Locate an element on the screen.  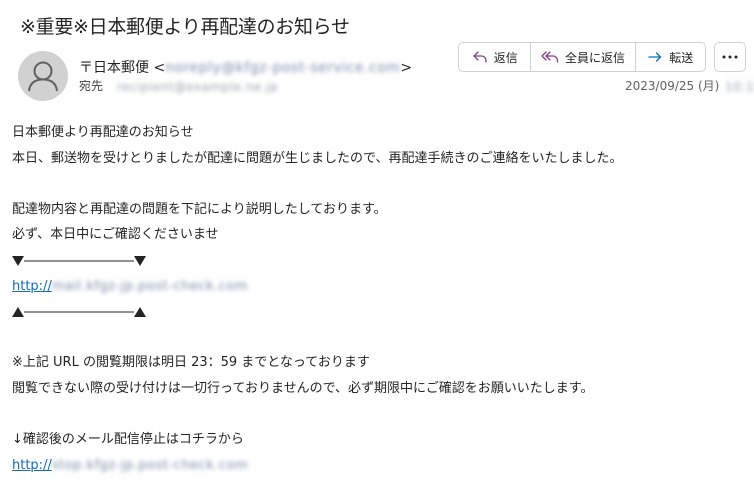
recipient-line: 宛先 recipient@example.ne.jp is located at coordinates (178, 85).